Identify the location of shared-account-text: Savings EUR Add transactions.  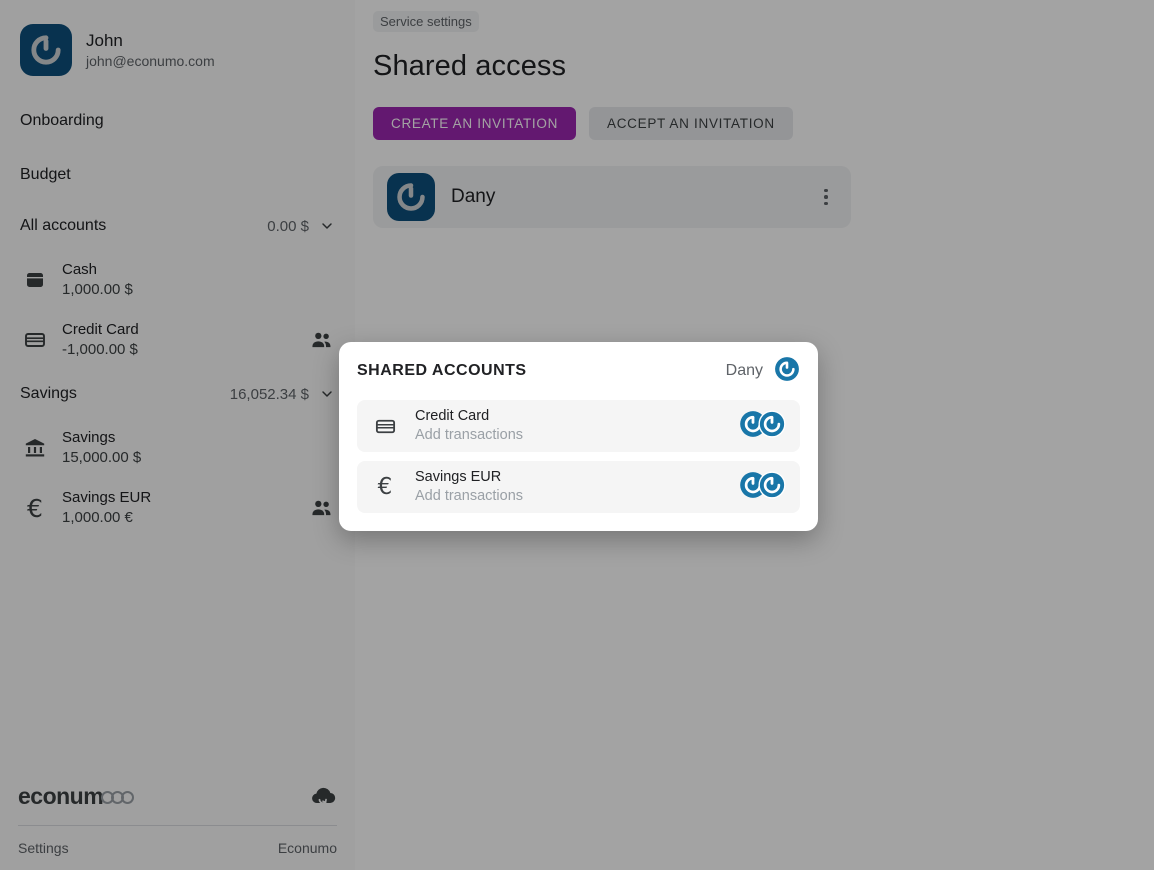
(577, 487).